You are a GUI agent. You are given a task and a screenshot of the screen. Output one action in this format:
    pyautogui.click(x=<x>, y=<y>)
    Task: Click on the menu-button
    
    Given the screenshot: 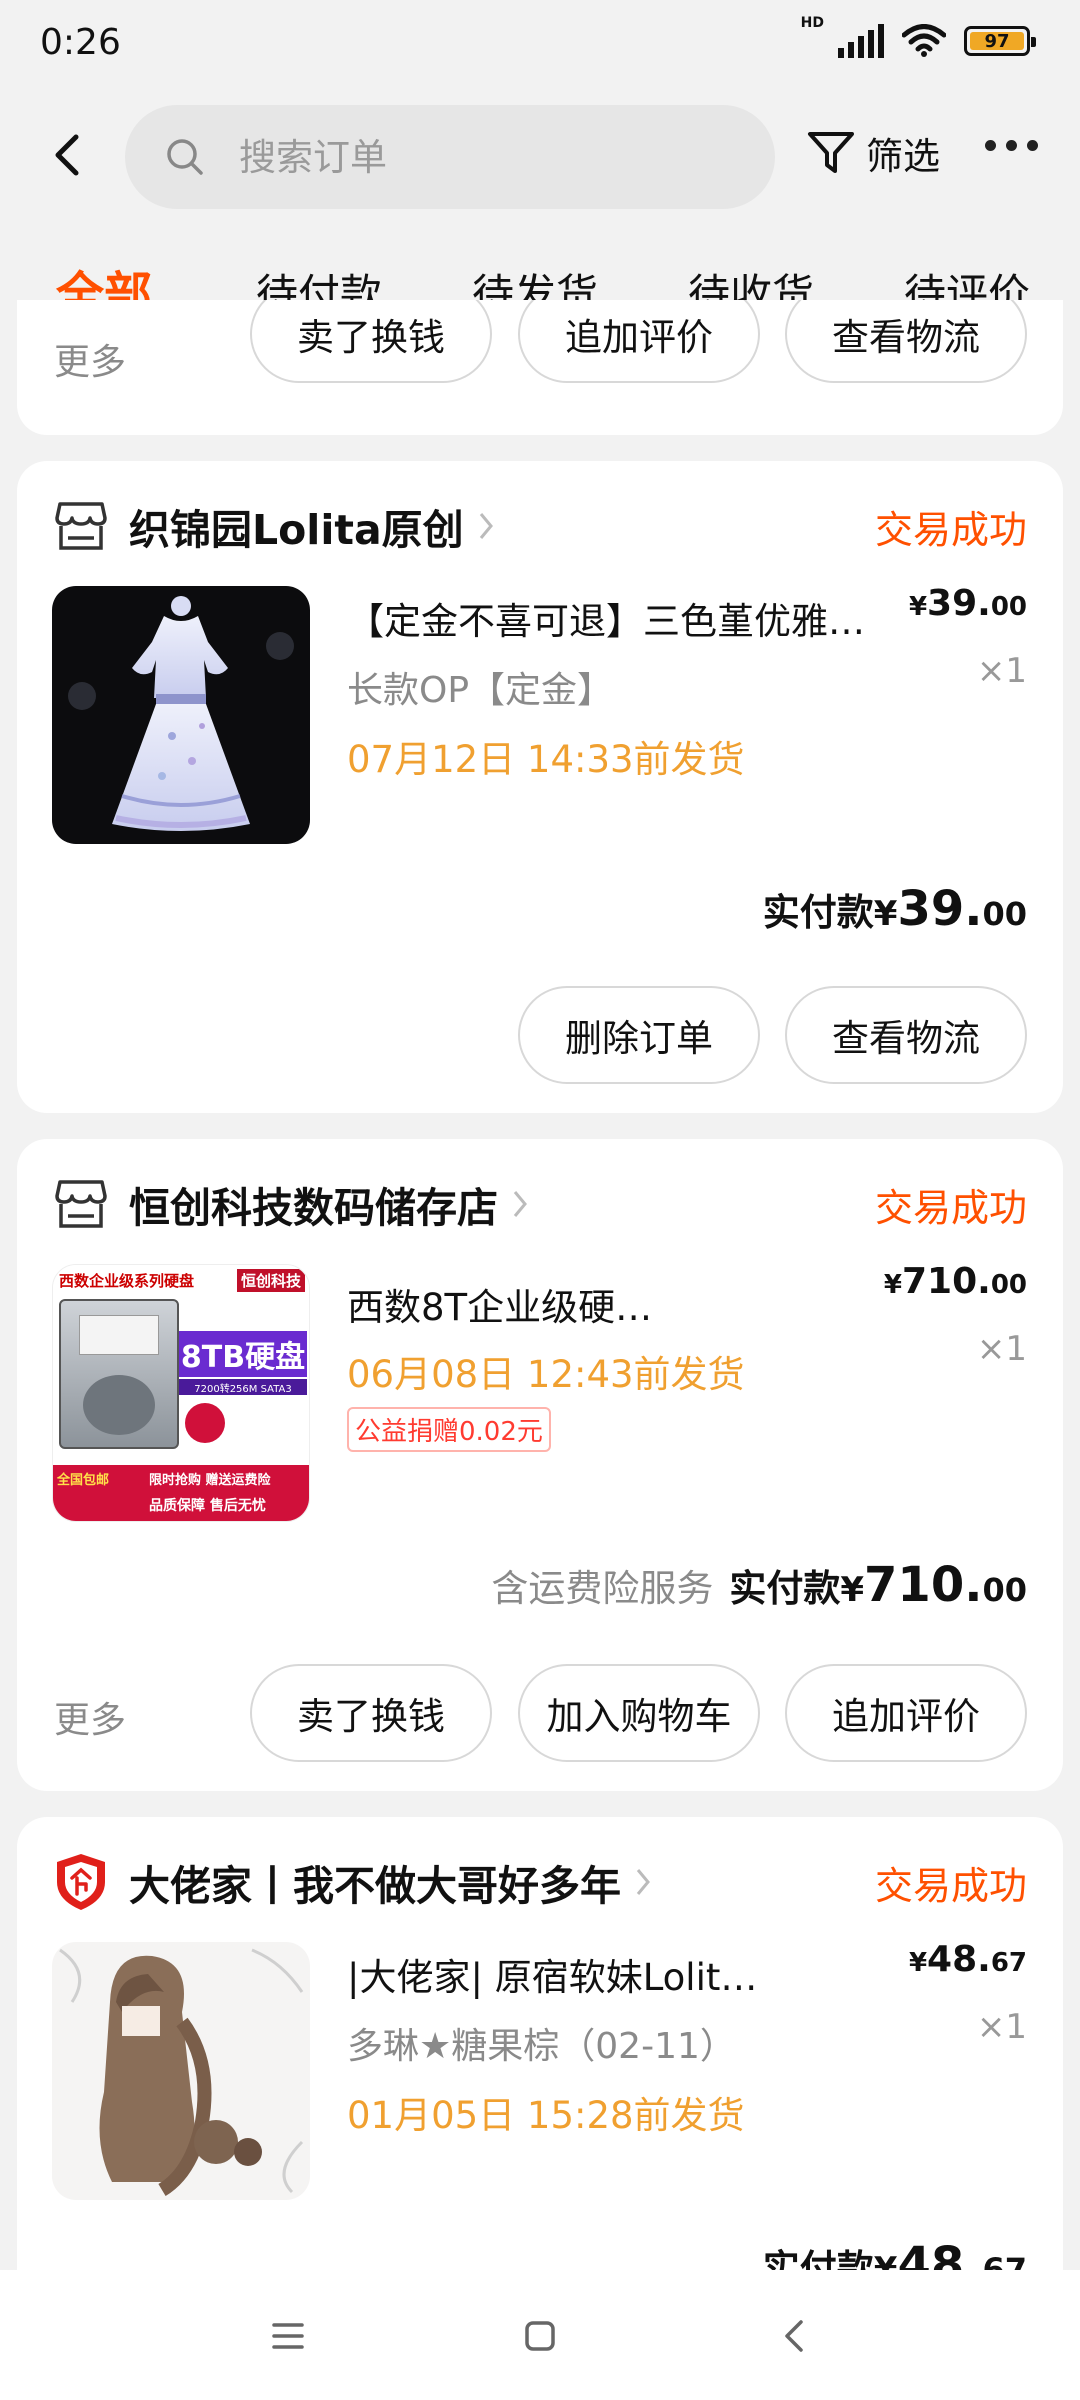 What is the action you would take?
    pyautogui.click(x=288, y=2336)
    